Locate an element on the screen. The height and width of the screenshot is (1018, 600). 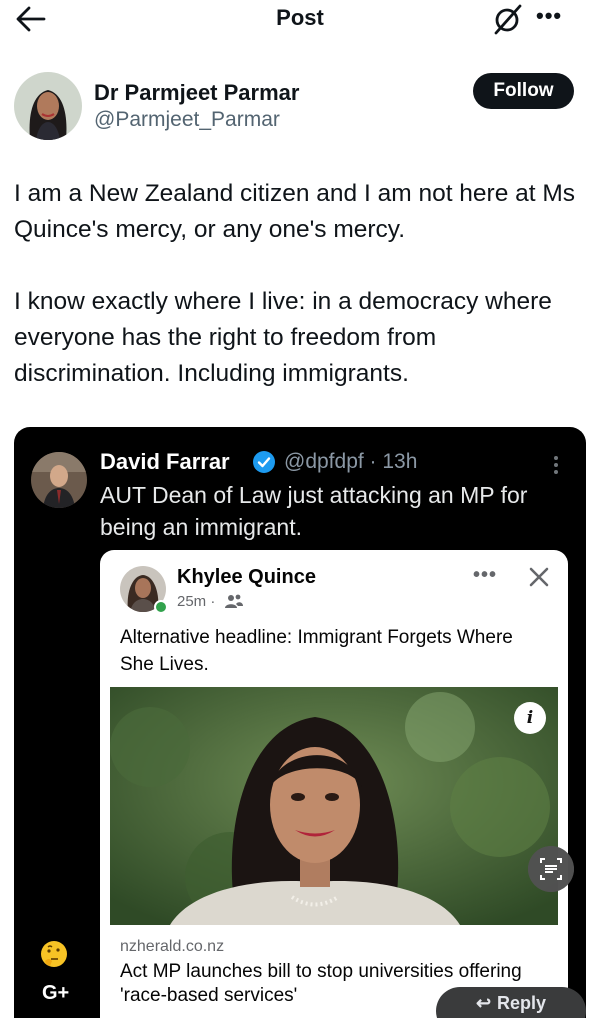
card-more-icon: ••• is located at coordinates (485, 575).